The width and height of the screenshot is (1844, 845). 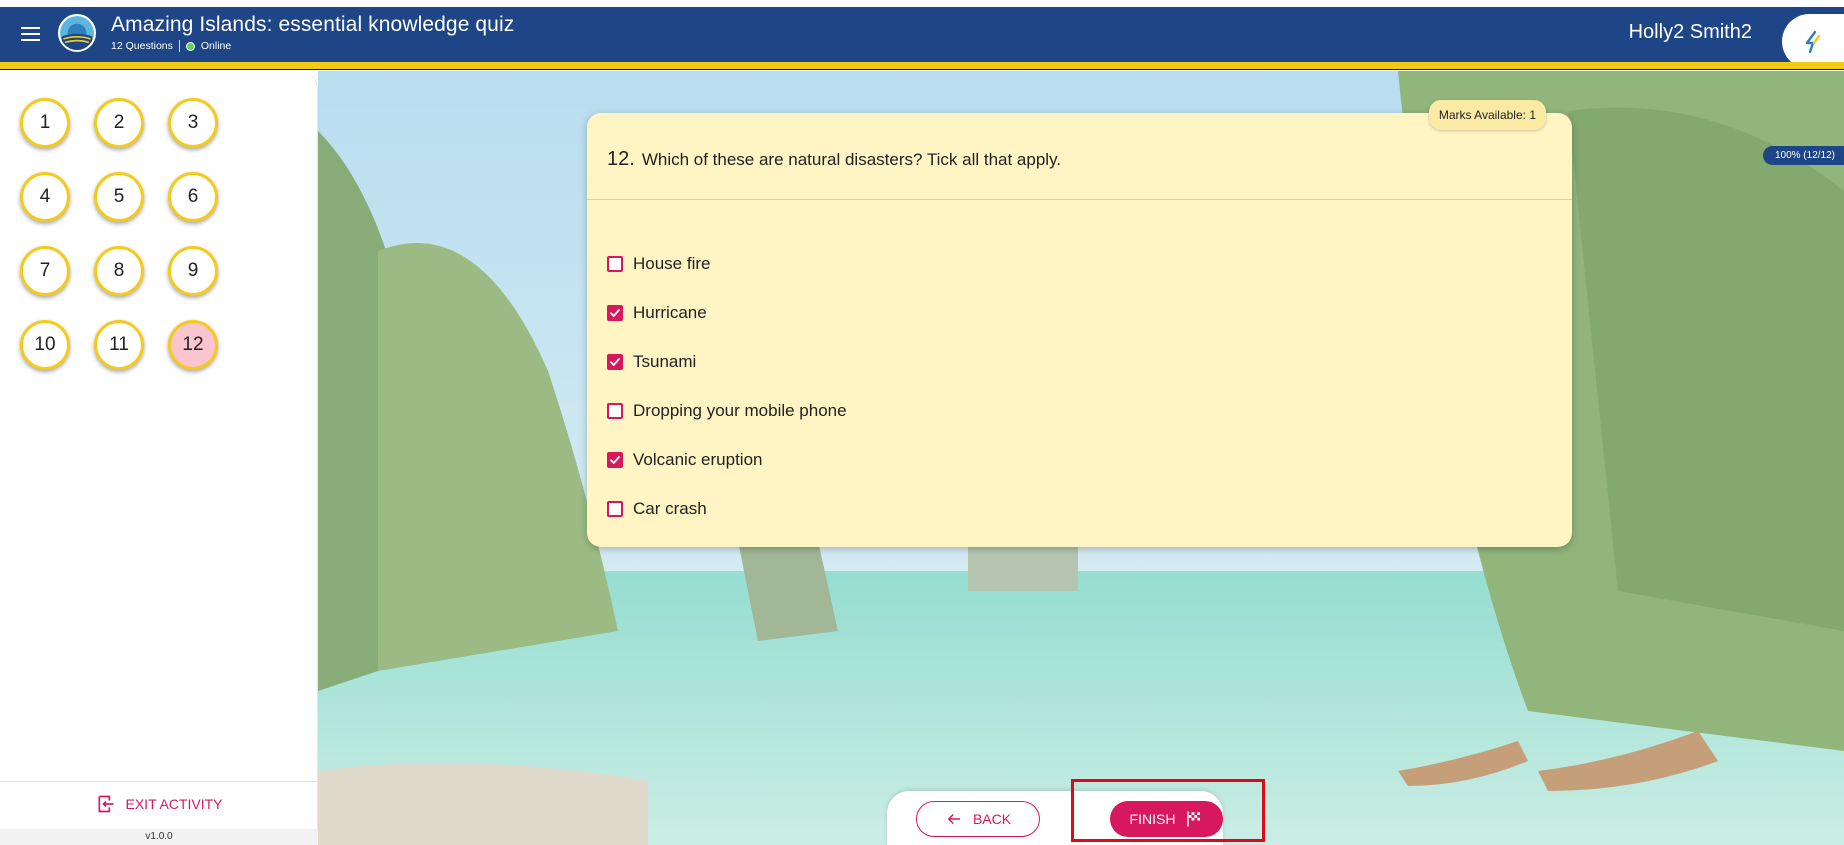 I want to click on card-divider, so click(x=1079, y=199).